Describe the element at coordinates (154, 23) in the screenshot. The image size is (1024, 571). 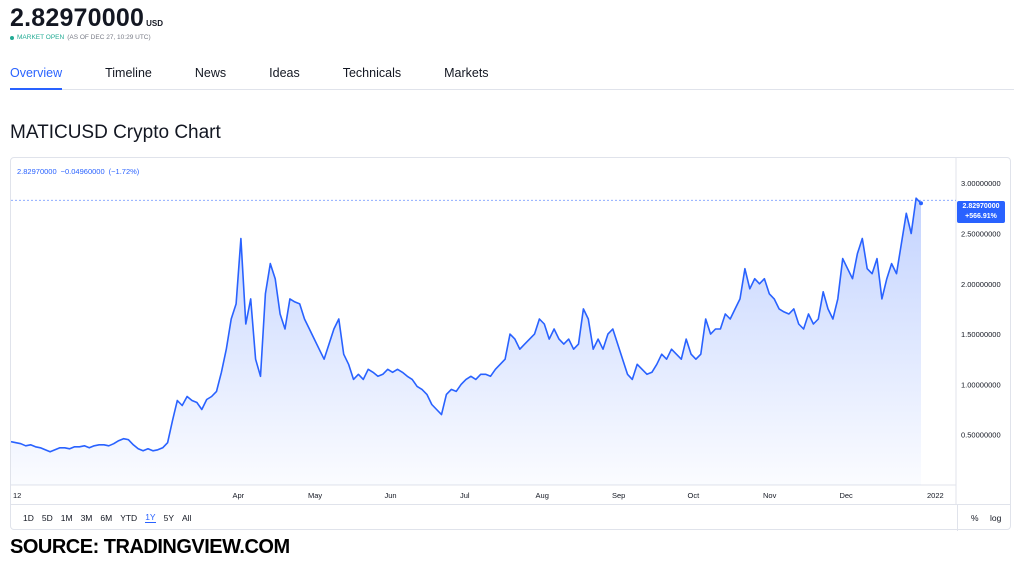
I see `price-currency: USD` at that location.